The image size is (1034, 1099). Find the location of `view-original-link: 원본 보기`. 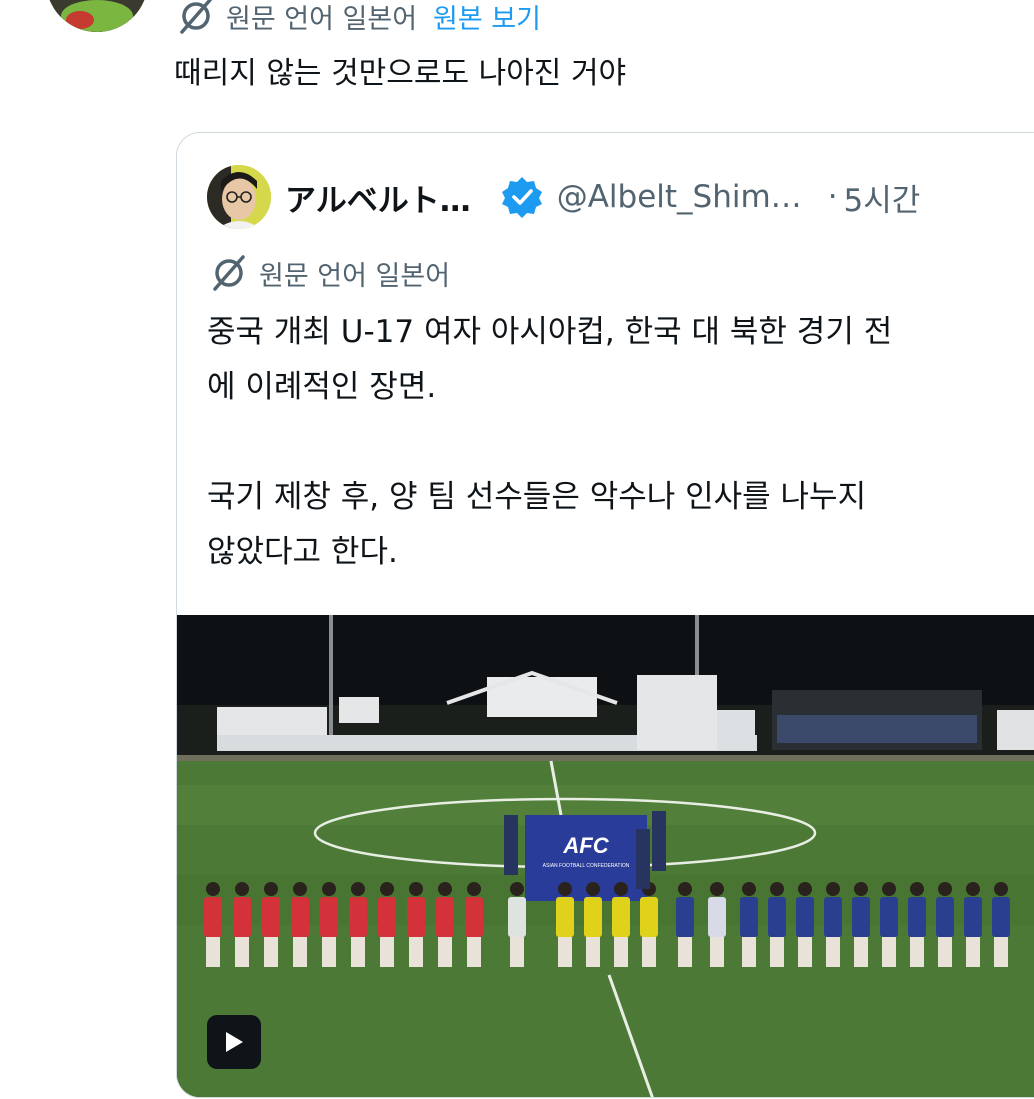

view-original-link: 원본 보기 is located at coordinates (487, 18).